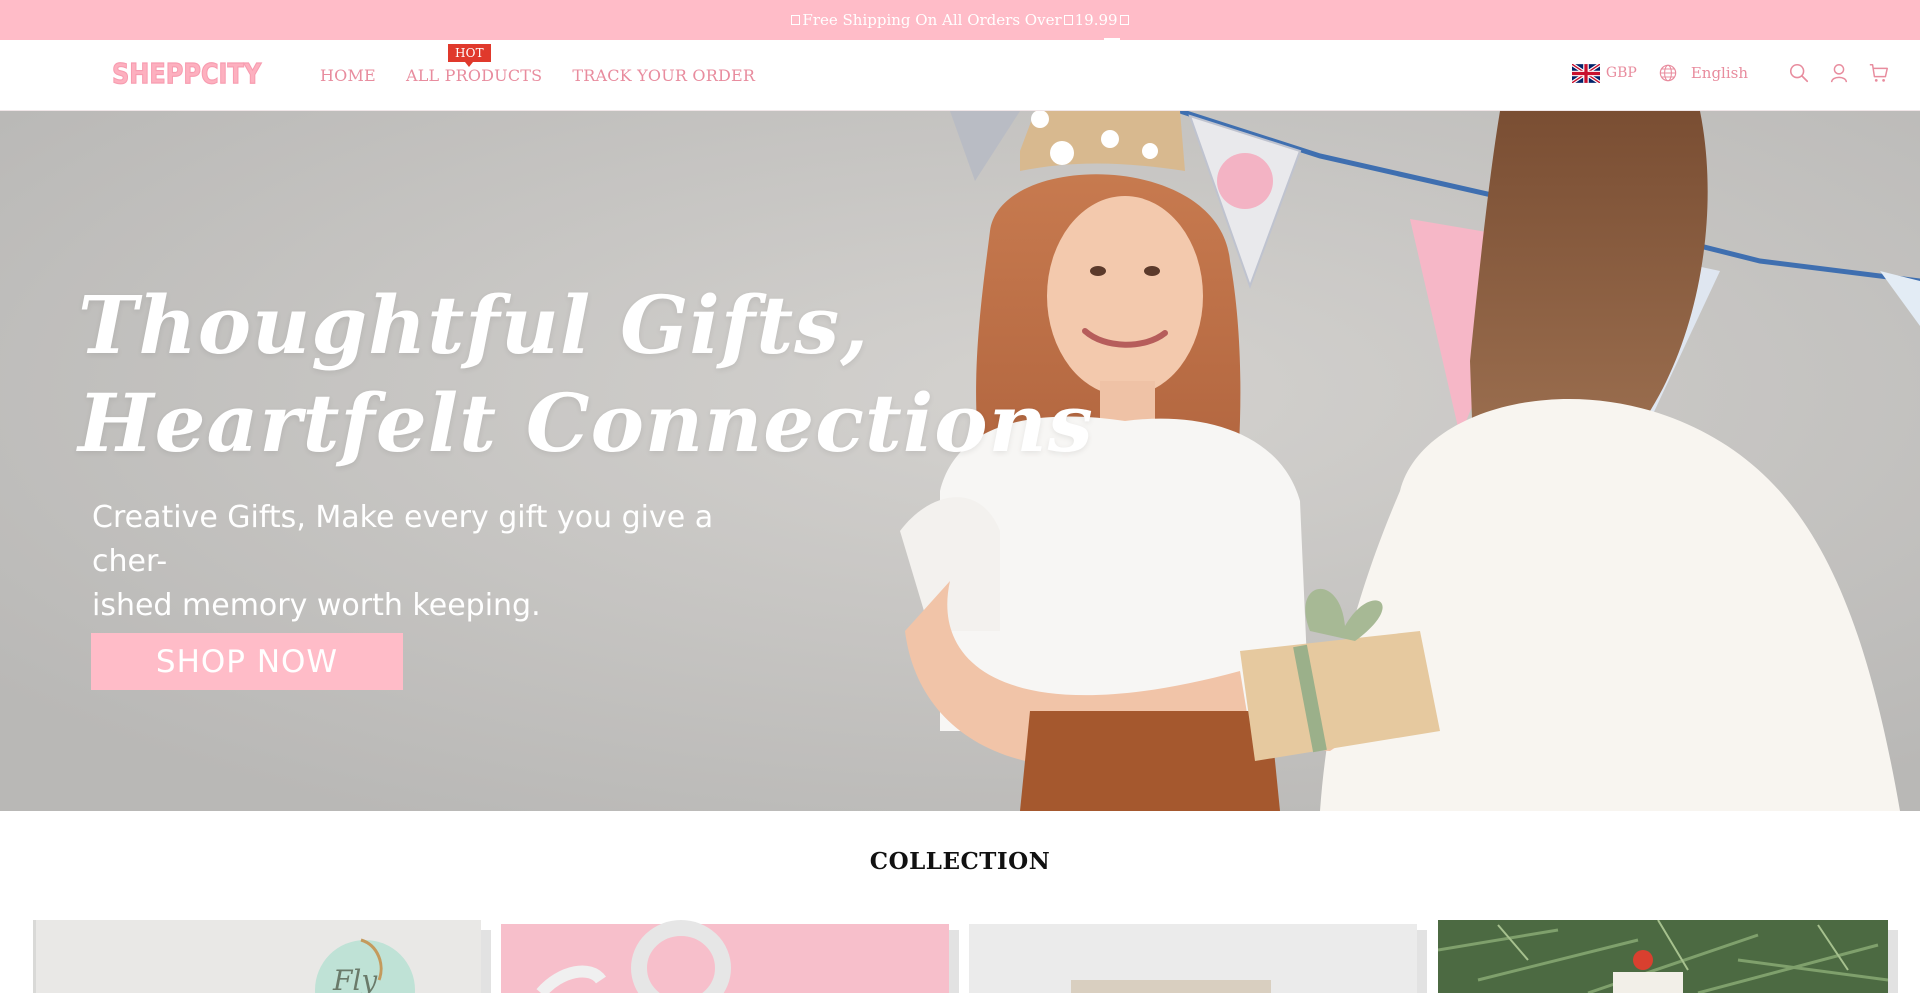  Describe the element at coordinates (316, 605) in the screenshot. I see `hero-subtitle-line2: ished memory worth keeping.` at that location.